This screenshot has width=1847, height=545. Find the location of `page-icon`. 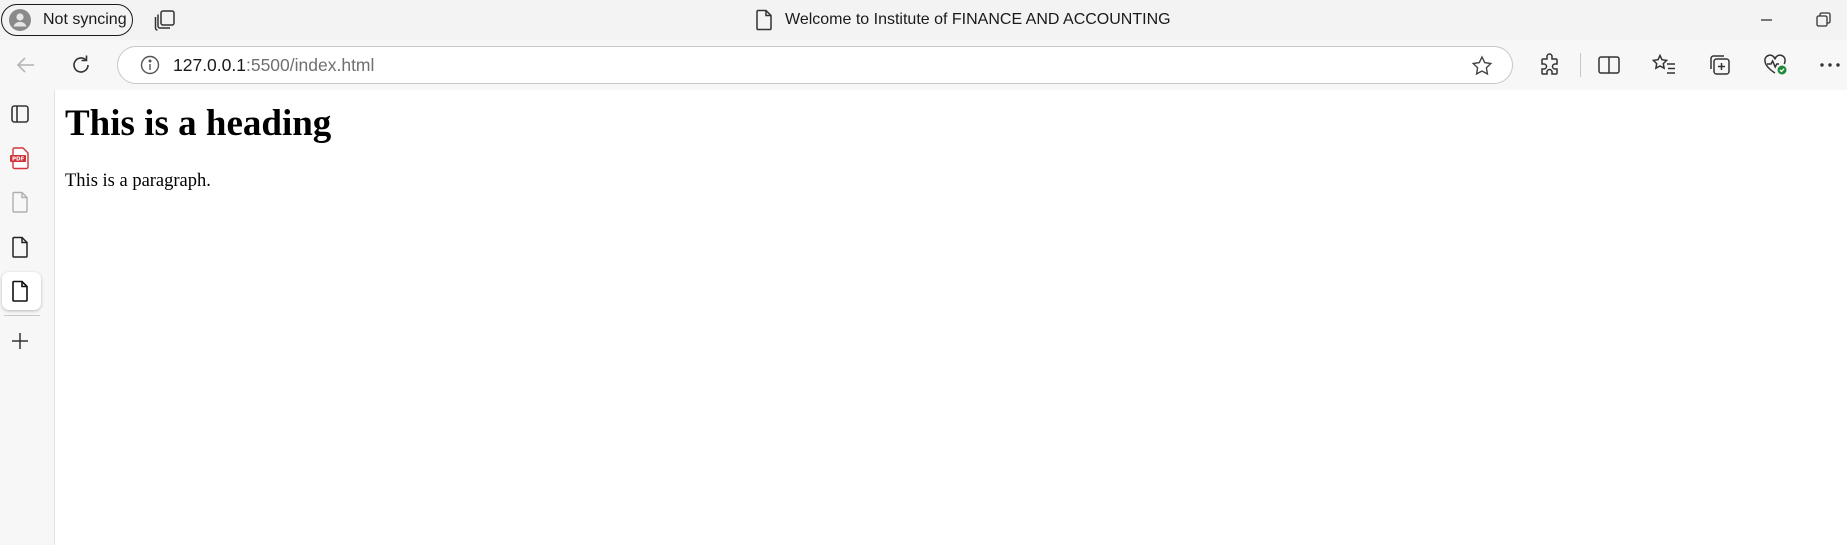

page-icon is located at coordinates (764, 20).